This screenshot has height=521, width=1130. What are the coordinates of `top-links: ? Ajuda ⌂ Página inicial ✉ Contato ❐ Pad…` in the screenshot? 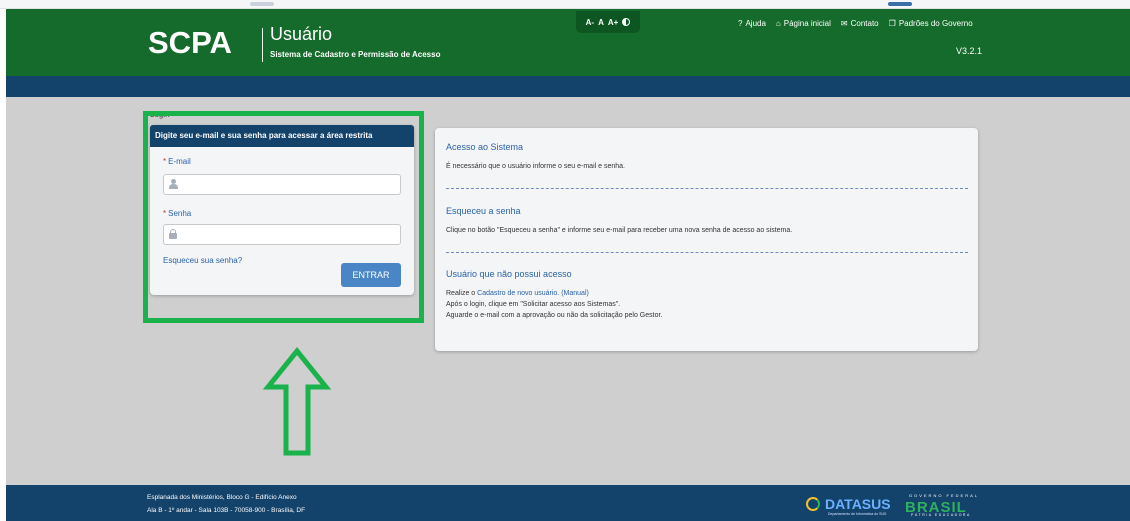 It's located at (855, 23).